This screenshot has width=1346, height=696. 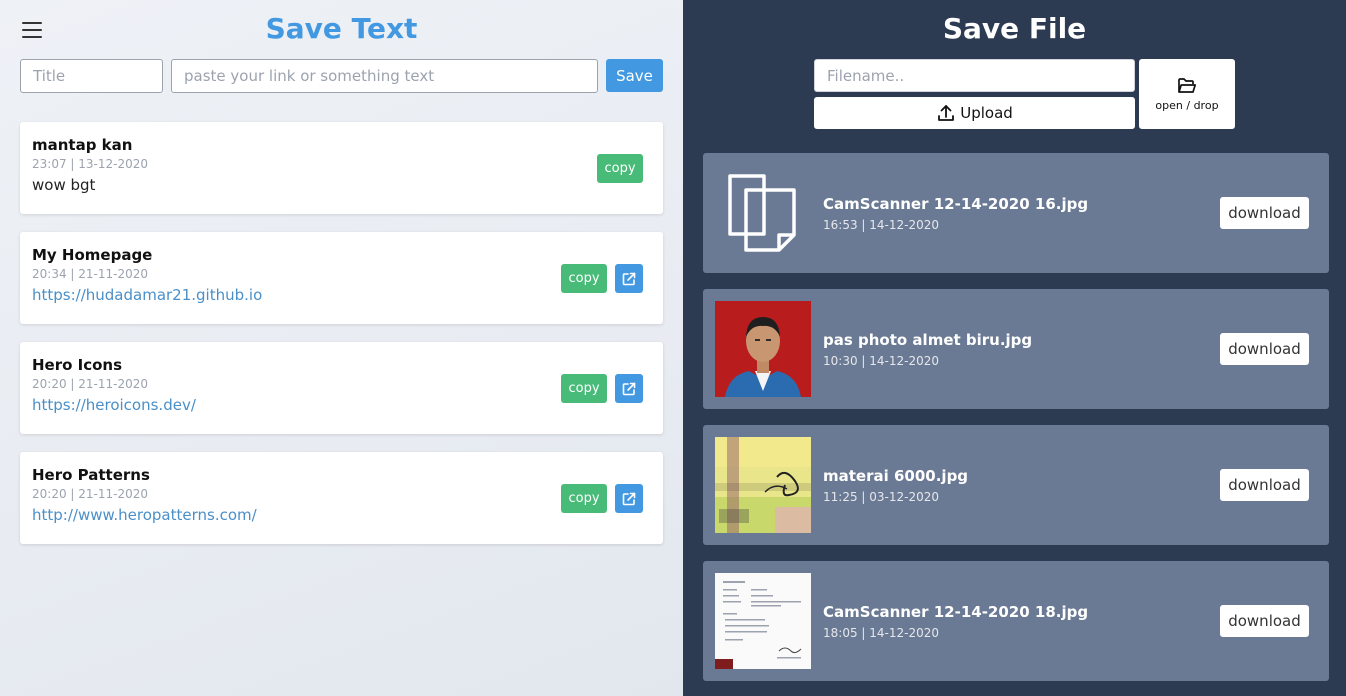 I want to click on open-drop-label: open / drop, so click(x=1187, y=105).